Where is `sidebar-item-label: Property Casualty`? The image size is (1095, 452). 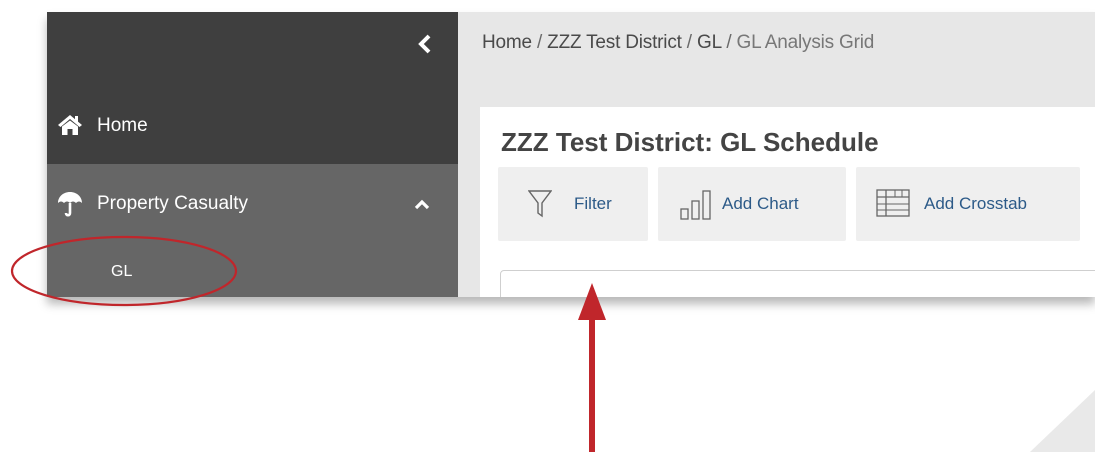
sidebar-item-label: Property Casualty is located at coordinates (173, 203).